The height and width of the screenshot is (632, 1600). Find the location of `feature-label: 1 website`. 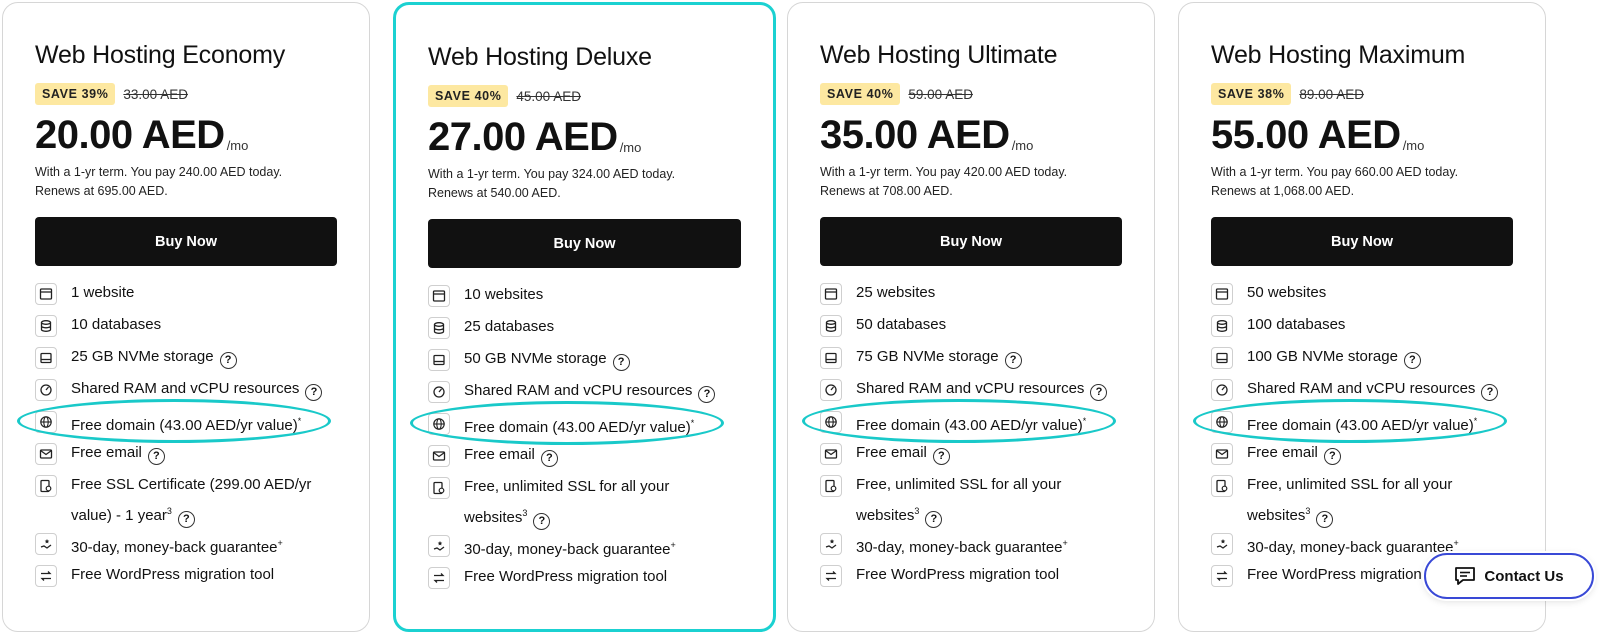

feature-label: 1 website is located at coordinates (103, 292).